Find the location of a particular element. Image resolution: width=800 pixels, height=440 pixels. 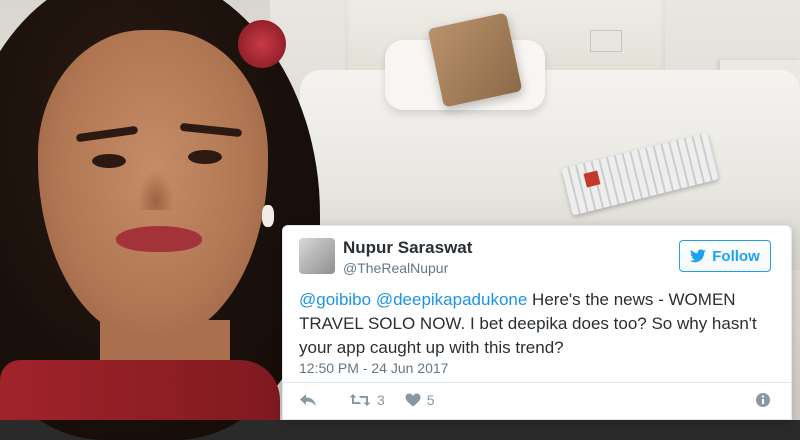

twitter-bird-icon is located at coordinates (698, 256).